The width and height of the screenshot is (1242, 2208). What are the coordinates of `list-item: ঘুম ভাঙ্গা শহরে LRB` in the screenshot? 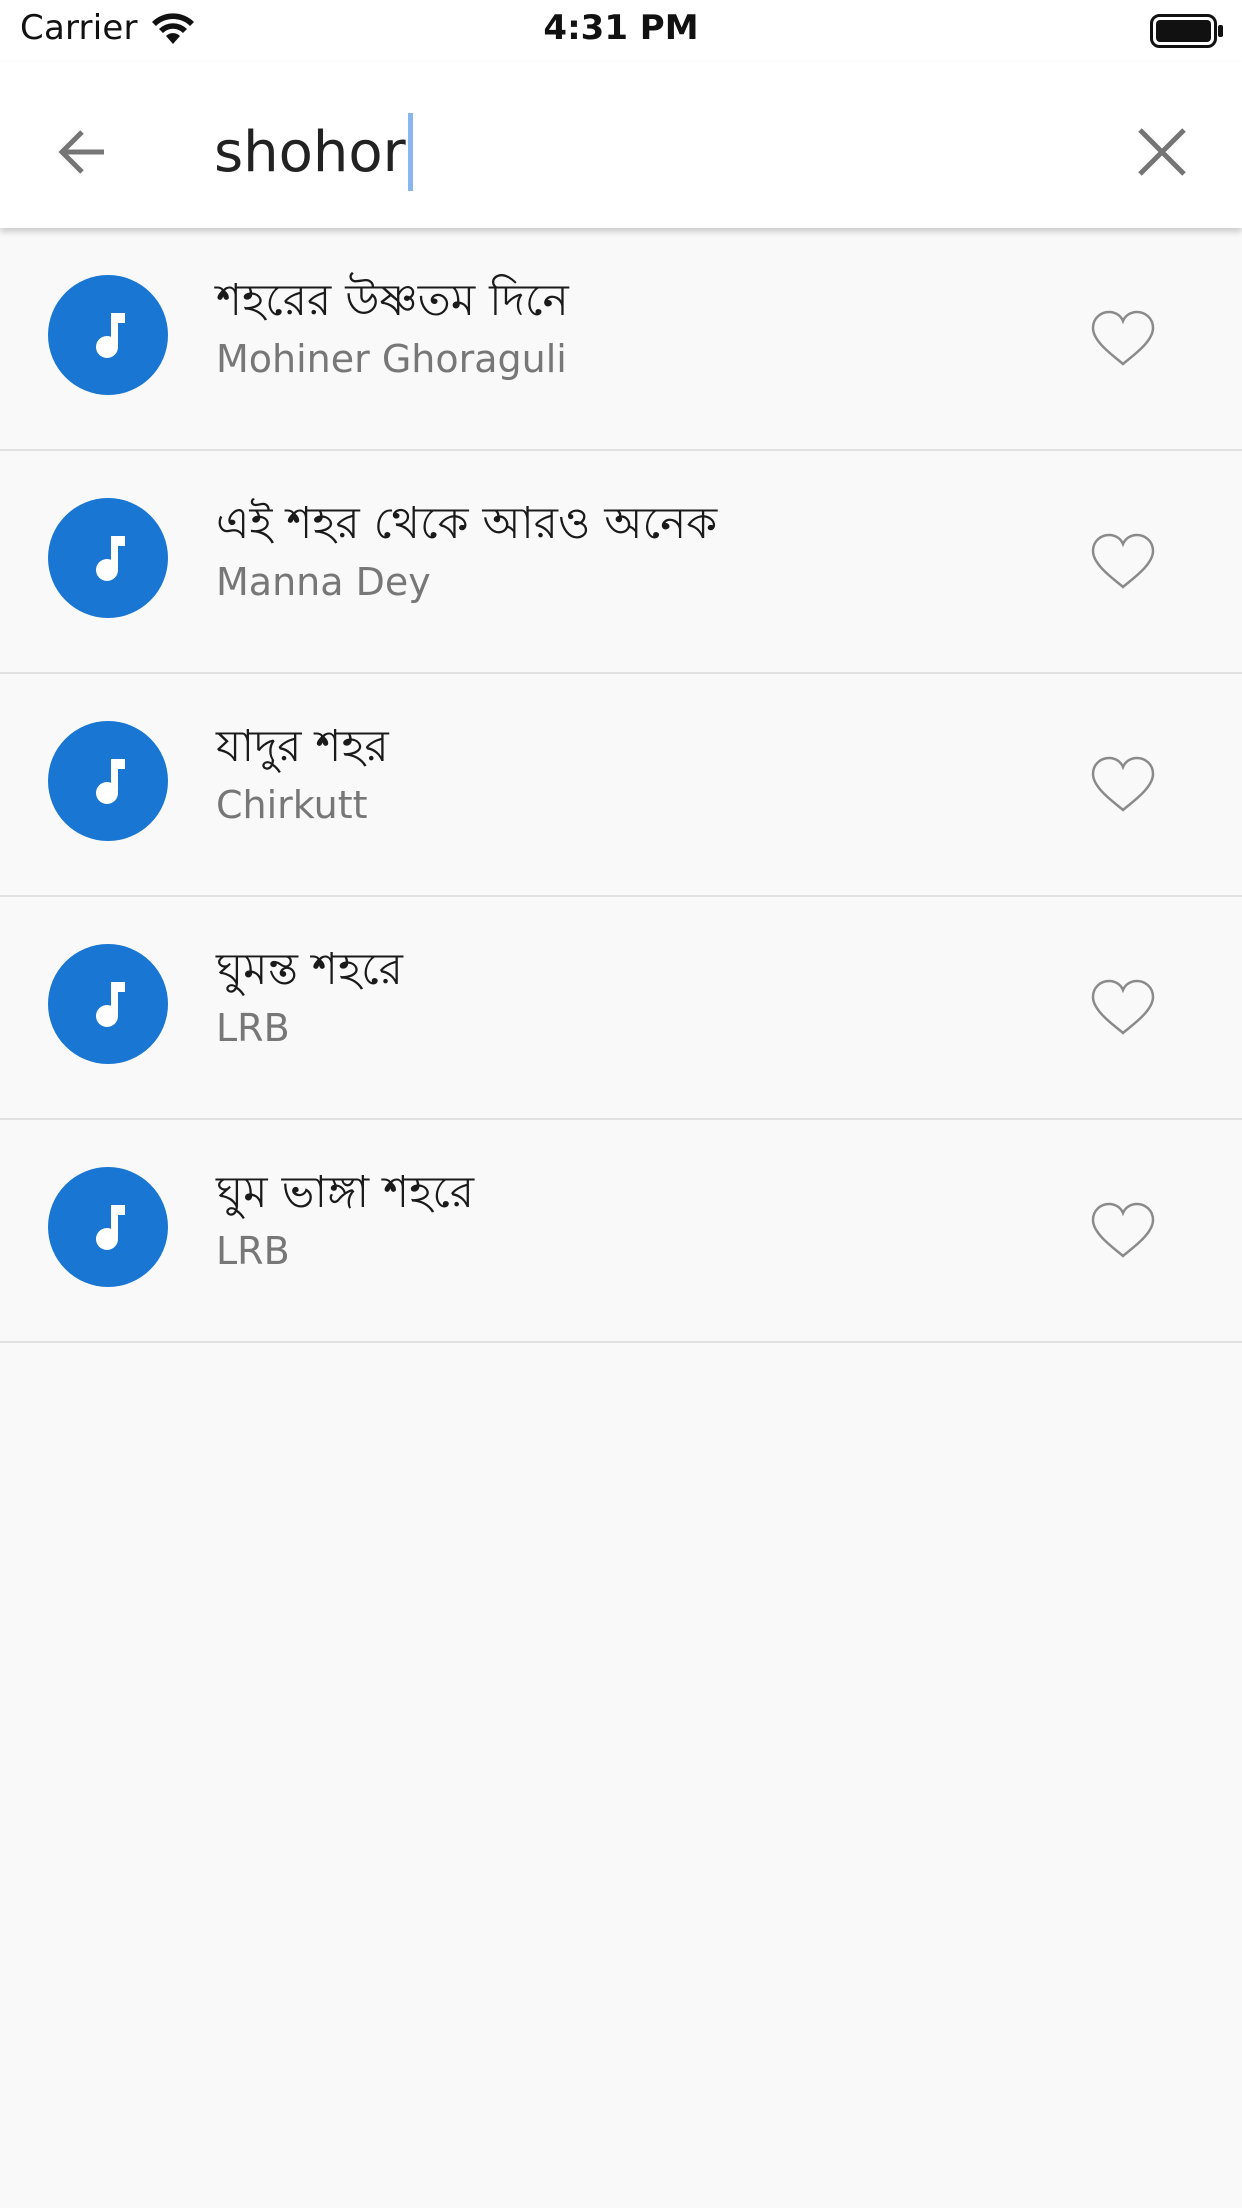 It's located at (621, 1231).